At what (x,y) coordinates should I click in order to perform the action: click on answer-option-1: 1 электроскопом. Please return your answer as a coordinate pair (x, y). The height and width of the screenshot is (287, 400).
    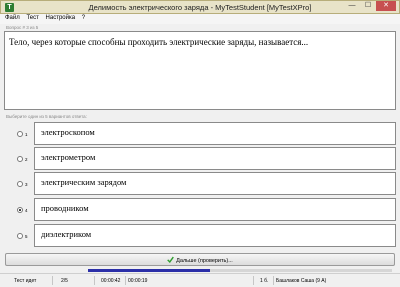
    Looking at the image, I should click on (200, 133).